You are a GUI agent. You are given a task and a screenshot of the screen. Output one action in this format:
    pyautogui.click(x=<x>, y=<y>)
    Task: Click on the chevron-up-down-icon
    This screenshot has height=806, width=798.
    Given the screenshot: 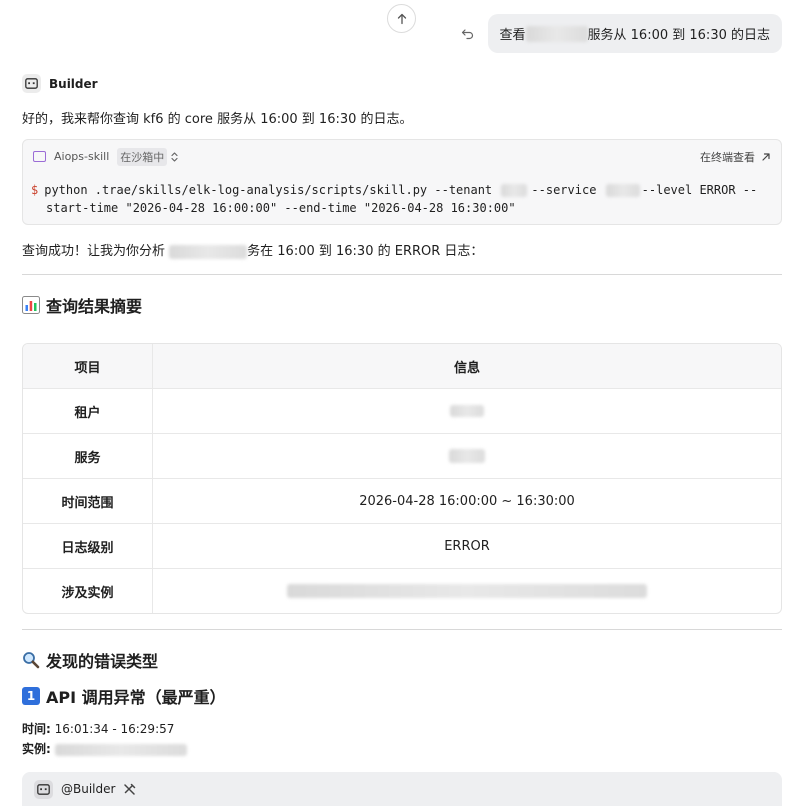 What is the action you would take?
    pyautogui.click(x=174, y=157)
    